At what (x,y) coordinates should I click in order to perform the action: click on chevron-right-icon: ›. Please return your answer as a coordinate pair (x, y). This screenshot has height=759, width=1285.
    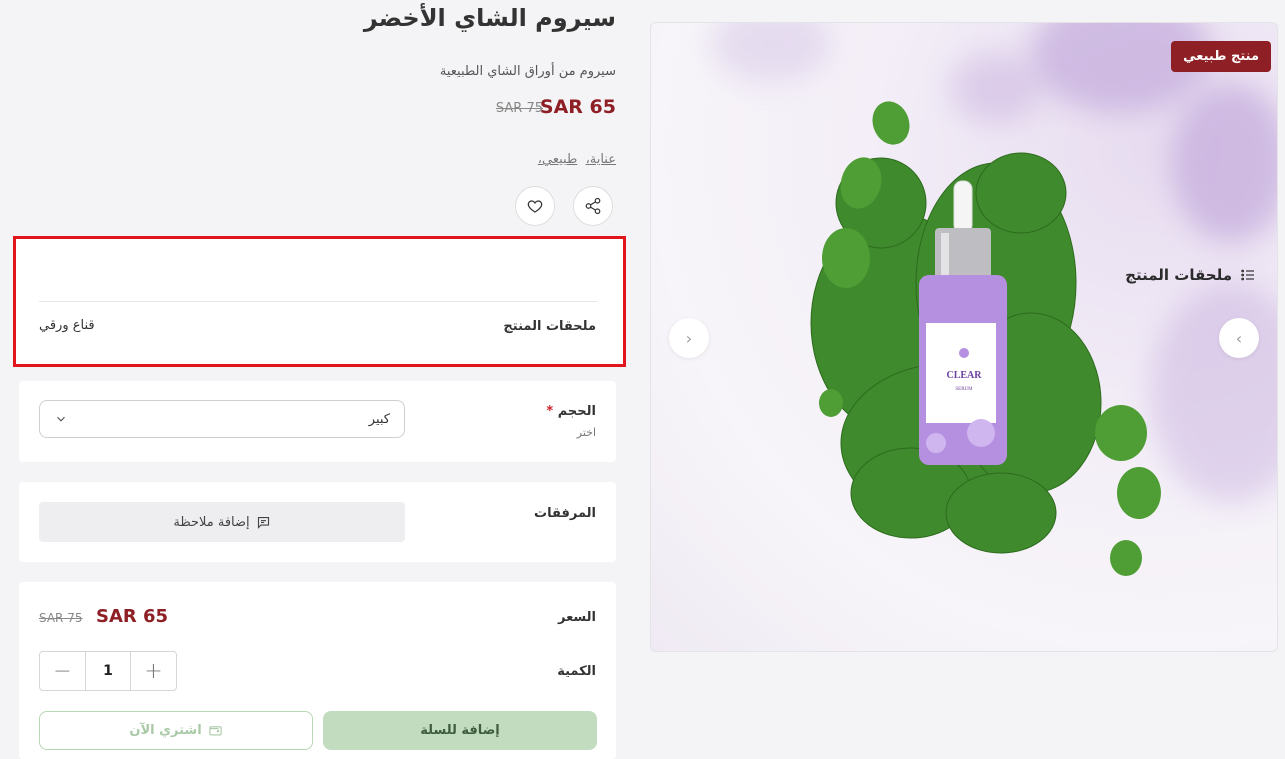
    Looking at the image, I should click on (1239, 338).